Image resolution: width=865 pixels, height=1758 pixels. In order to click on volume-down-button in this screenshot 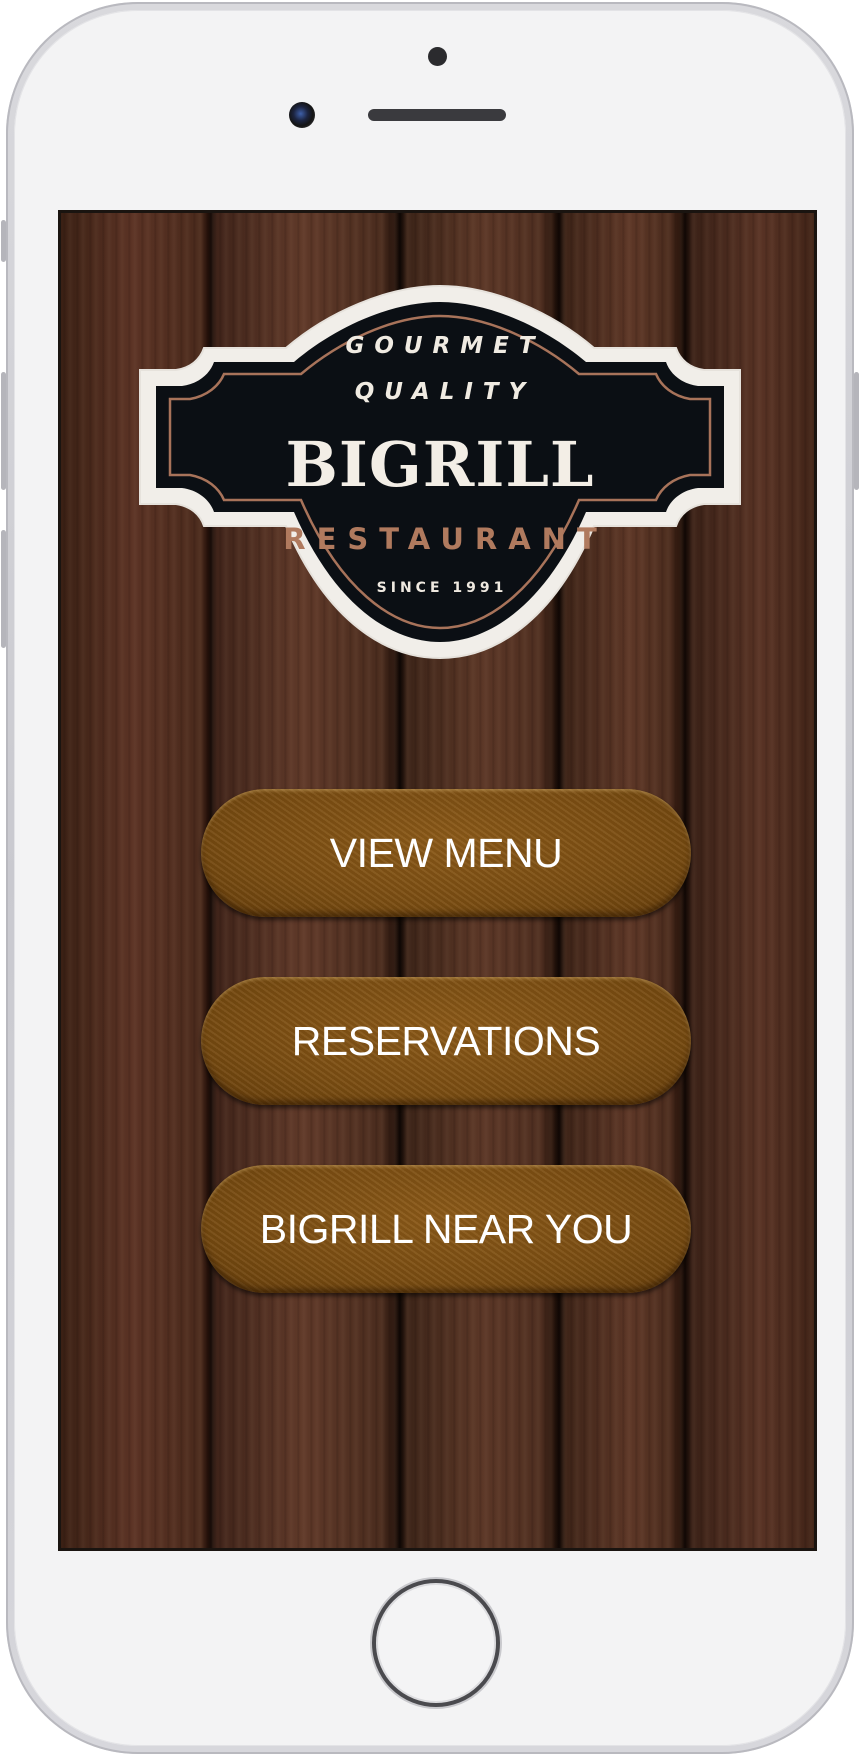, I will do `click(3, 589)`.